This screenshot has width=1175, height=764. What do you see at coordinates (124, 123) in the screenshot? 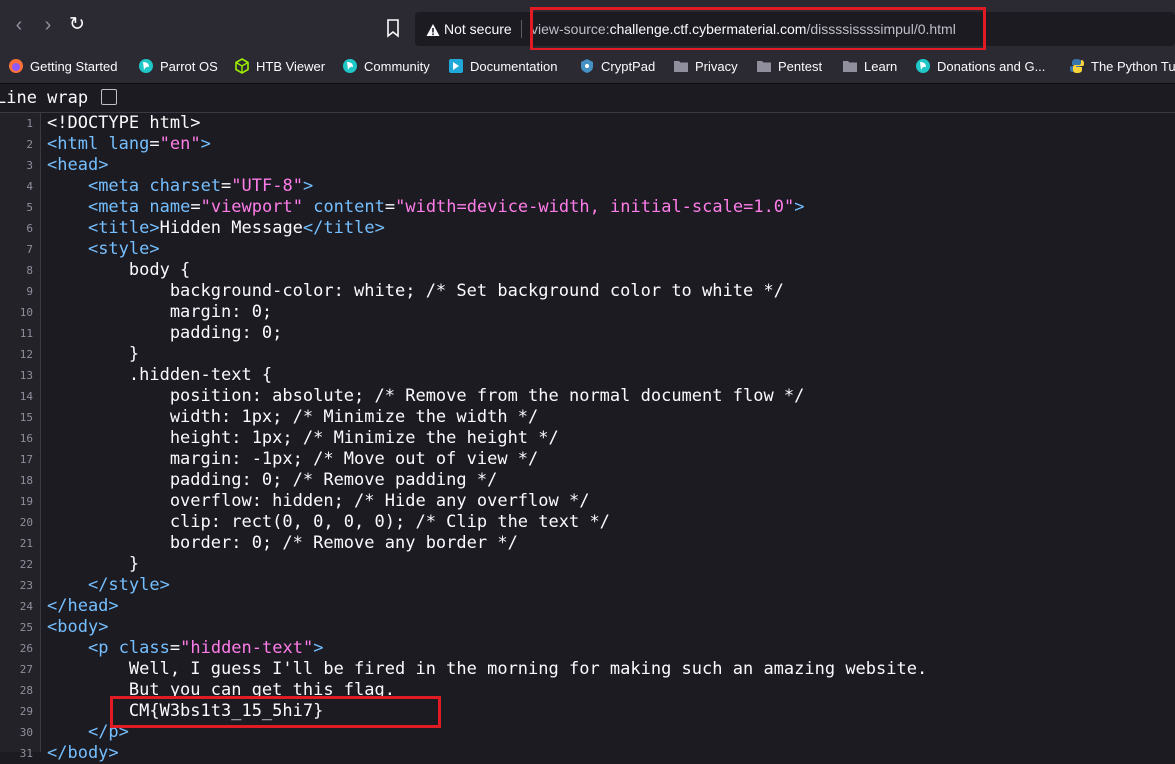
I see `source-line-text: <!DOCTYPE html>` at bounding box center [124, 123].